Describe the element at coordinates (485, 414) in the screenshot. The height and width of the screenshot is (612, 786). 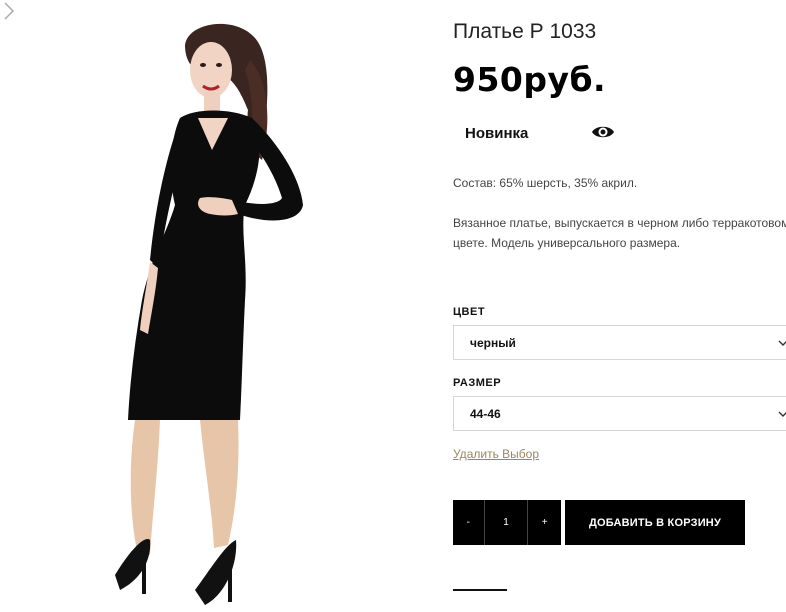
I see `size-select-value: 44-46` at that location.